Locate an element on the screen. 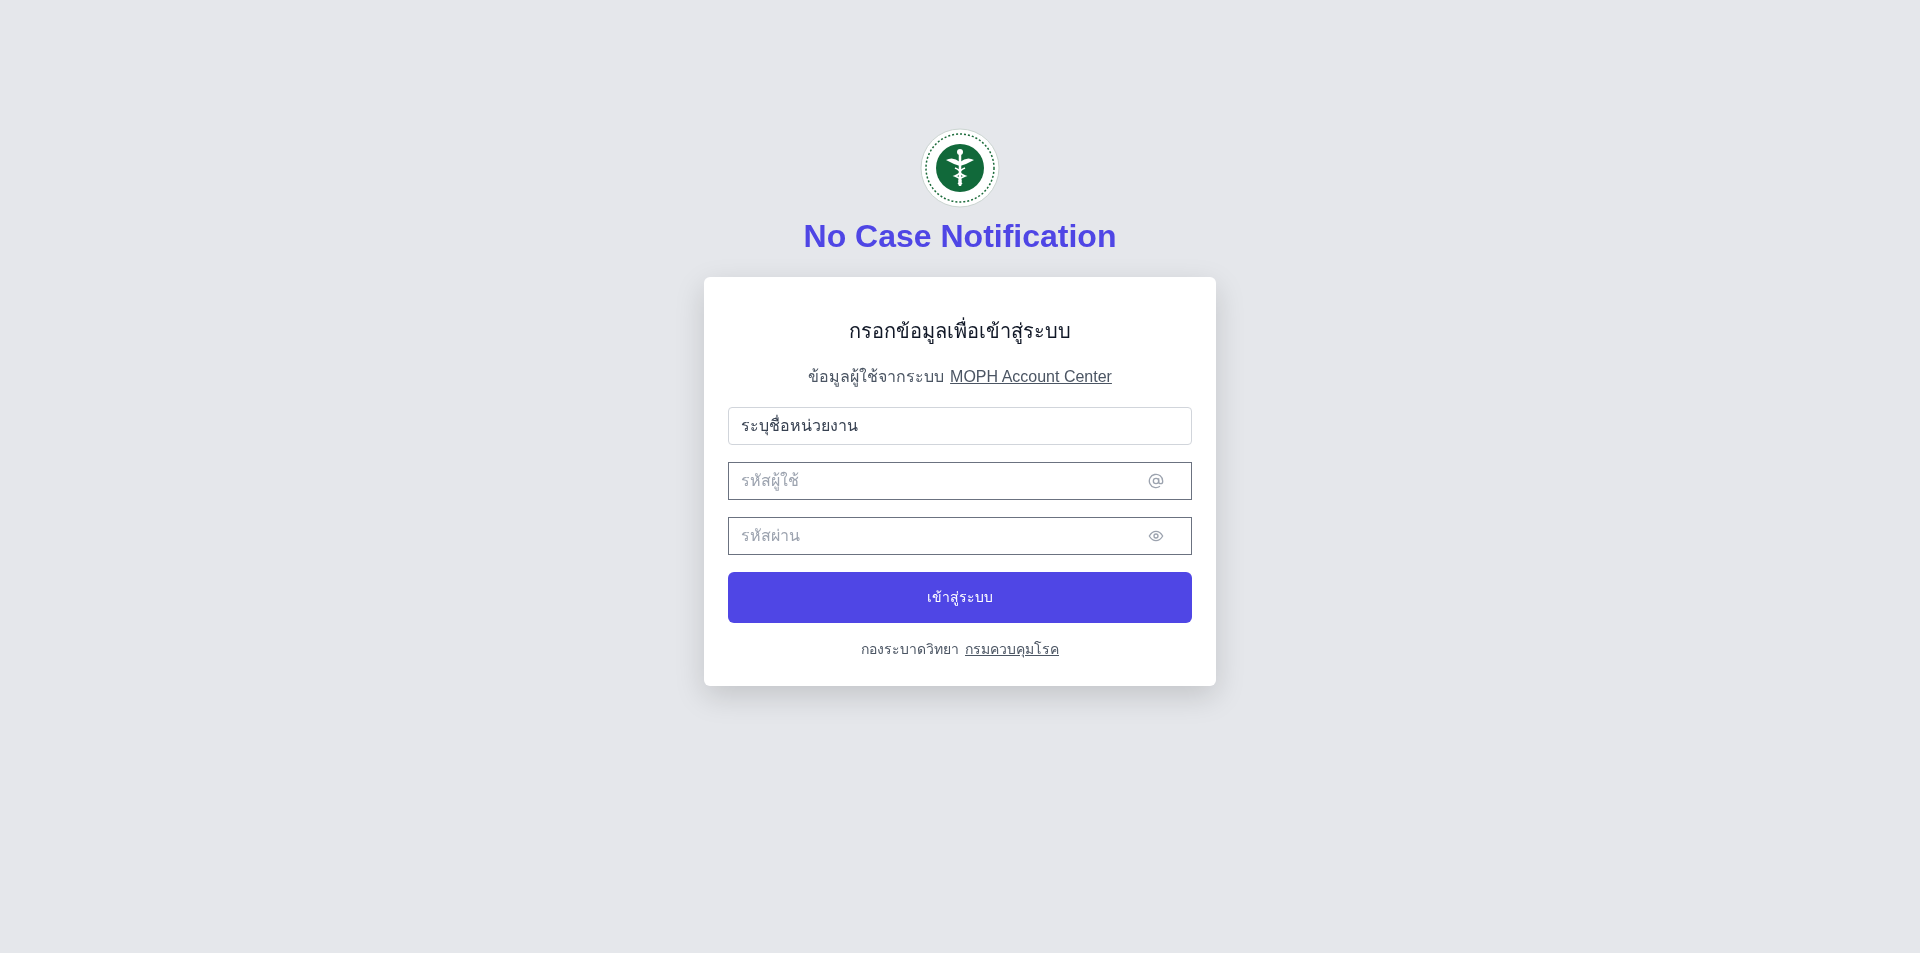 The width and height of the screenshot is (1920, 953). account-center-link: MOPH Account Center is located at coordinates (1031, 377).